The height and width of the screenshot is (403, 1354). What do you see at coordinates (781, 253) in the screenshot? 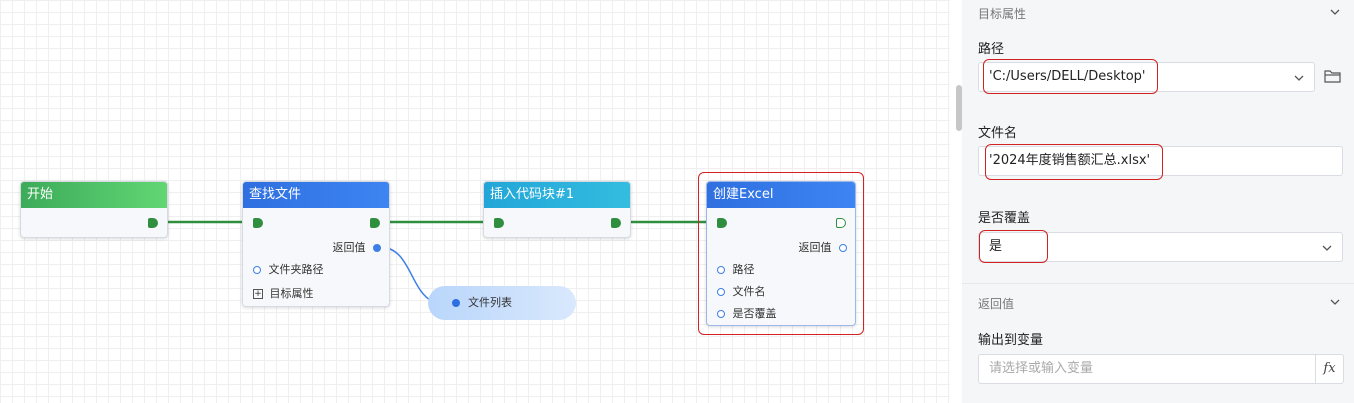
I see `node-create-excel: 创建Excel 返回值 路径 文件名 是否覆盖` at bounding box center [781, 253].